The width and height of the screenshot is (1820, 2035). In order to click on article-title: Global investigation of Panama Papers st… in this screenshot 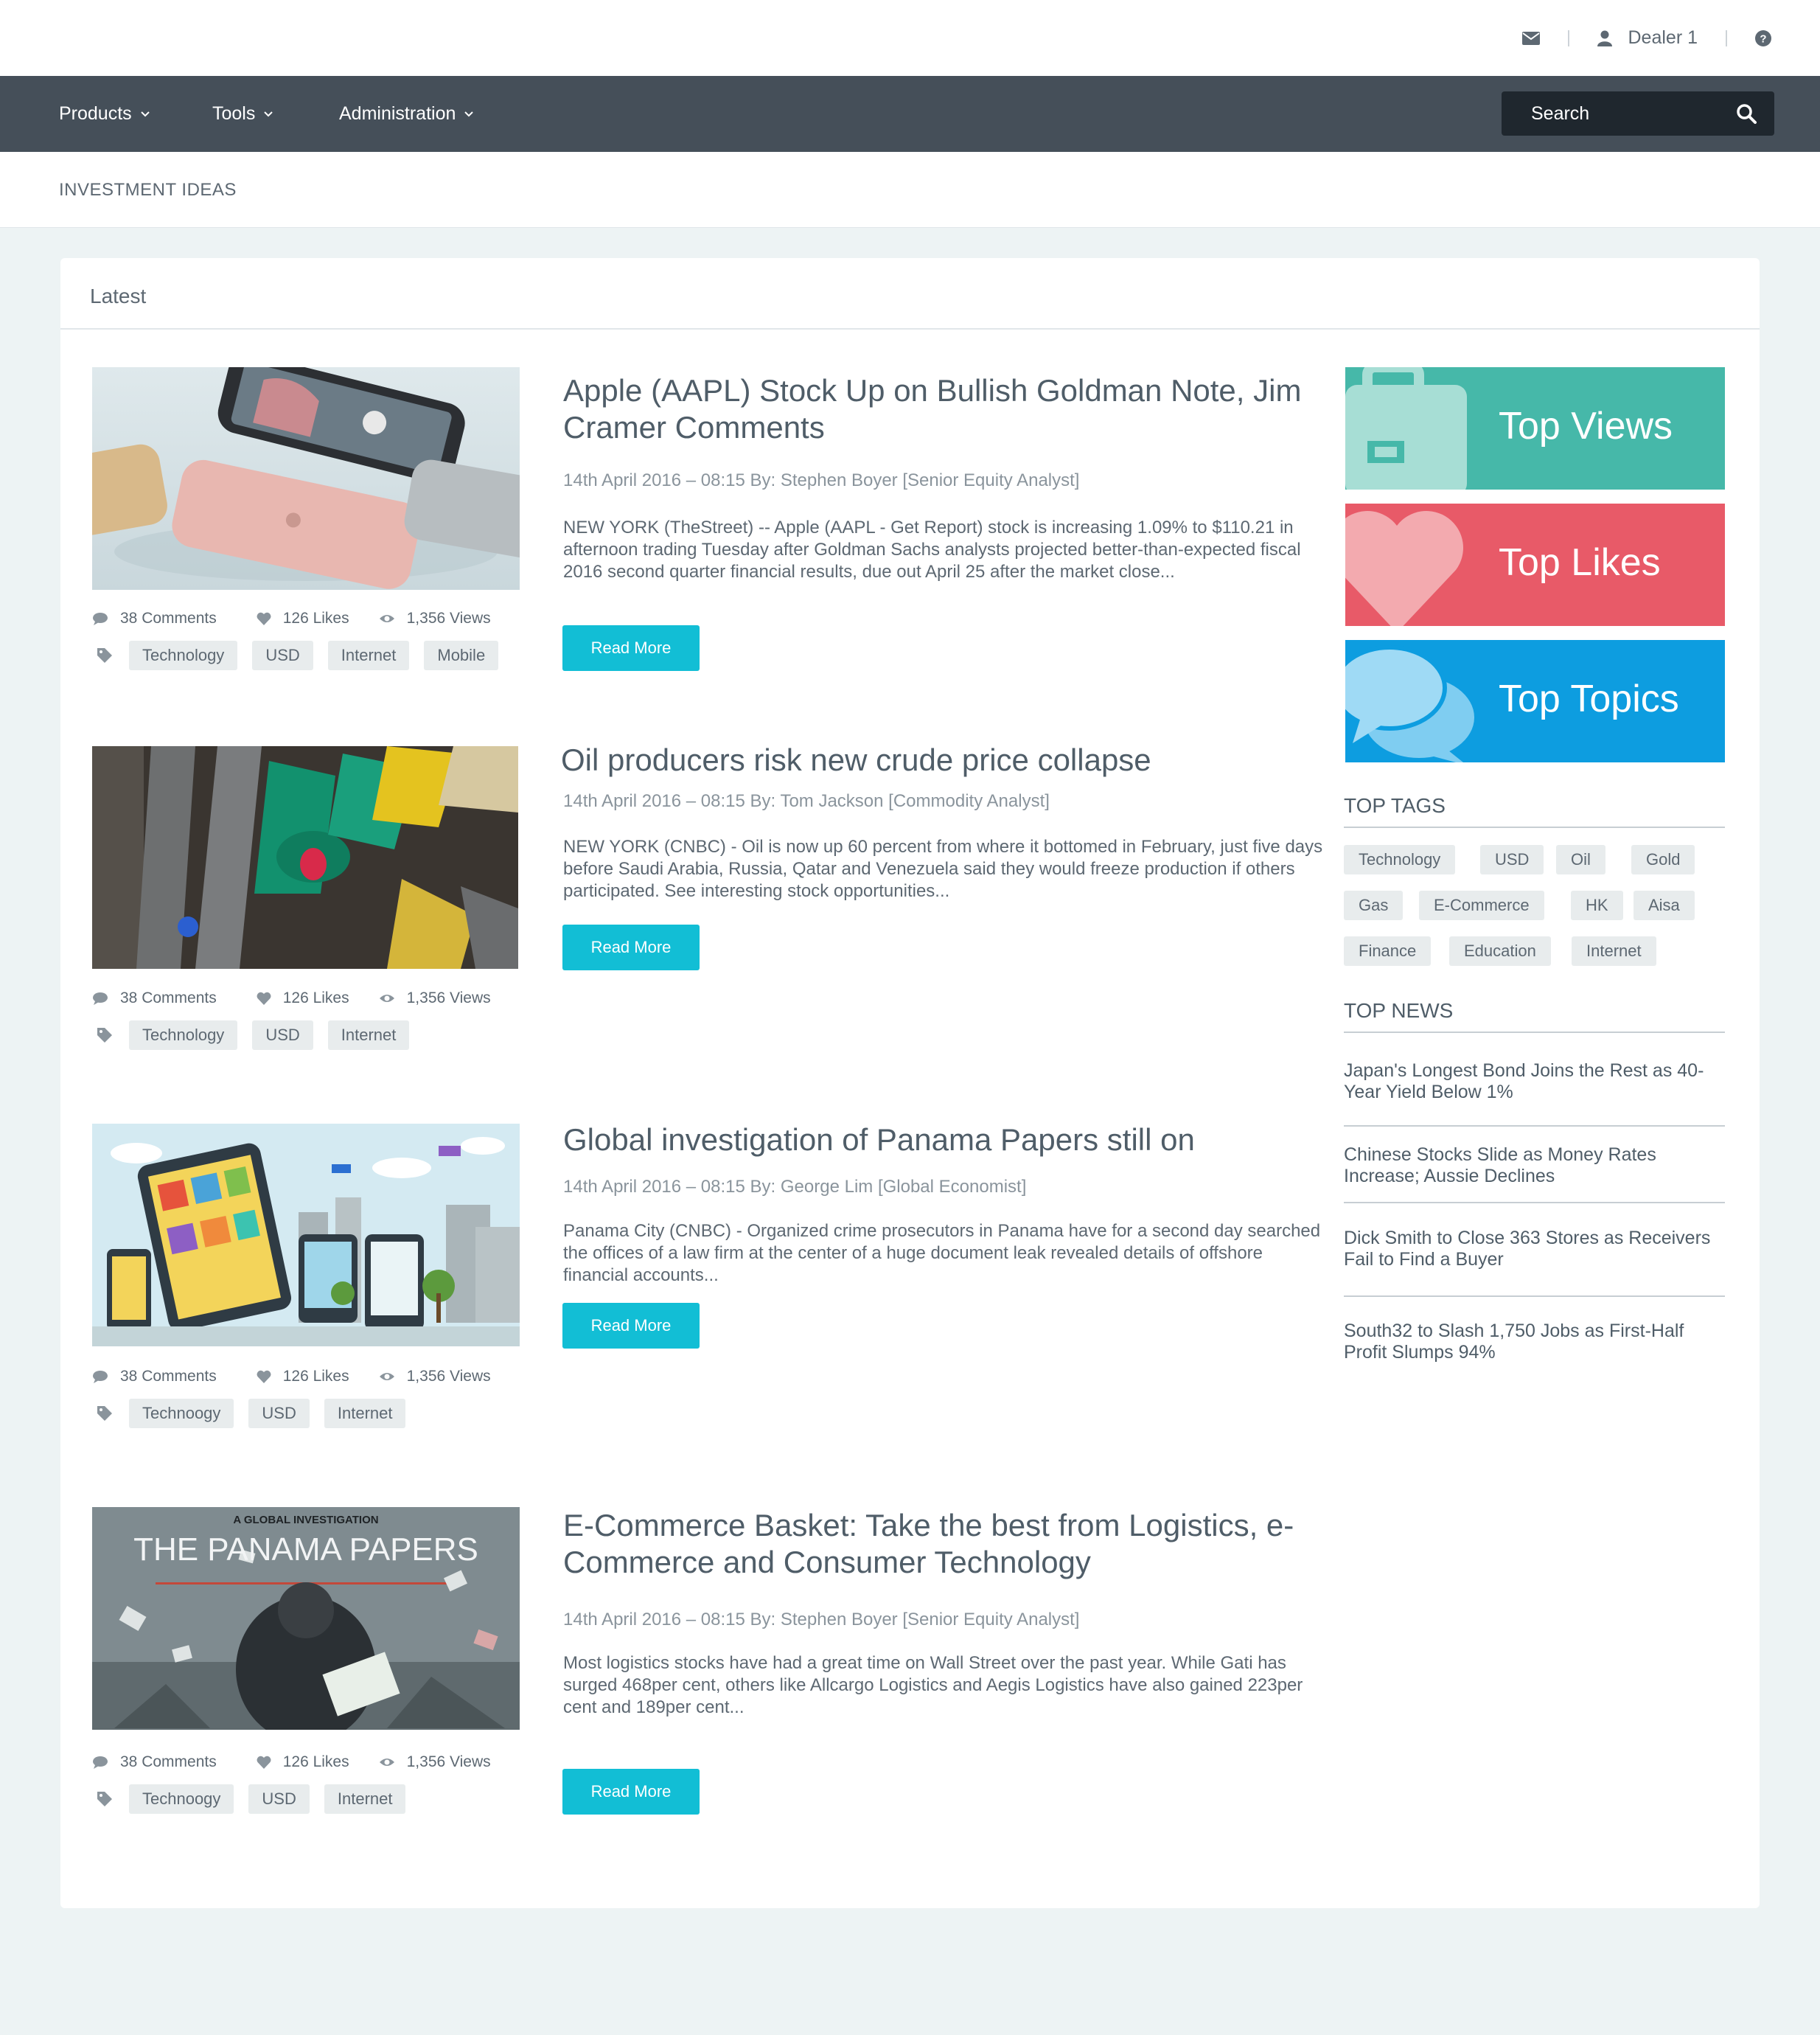, I will do `click(947, 1139)`.